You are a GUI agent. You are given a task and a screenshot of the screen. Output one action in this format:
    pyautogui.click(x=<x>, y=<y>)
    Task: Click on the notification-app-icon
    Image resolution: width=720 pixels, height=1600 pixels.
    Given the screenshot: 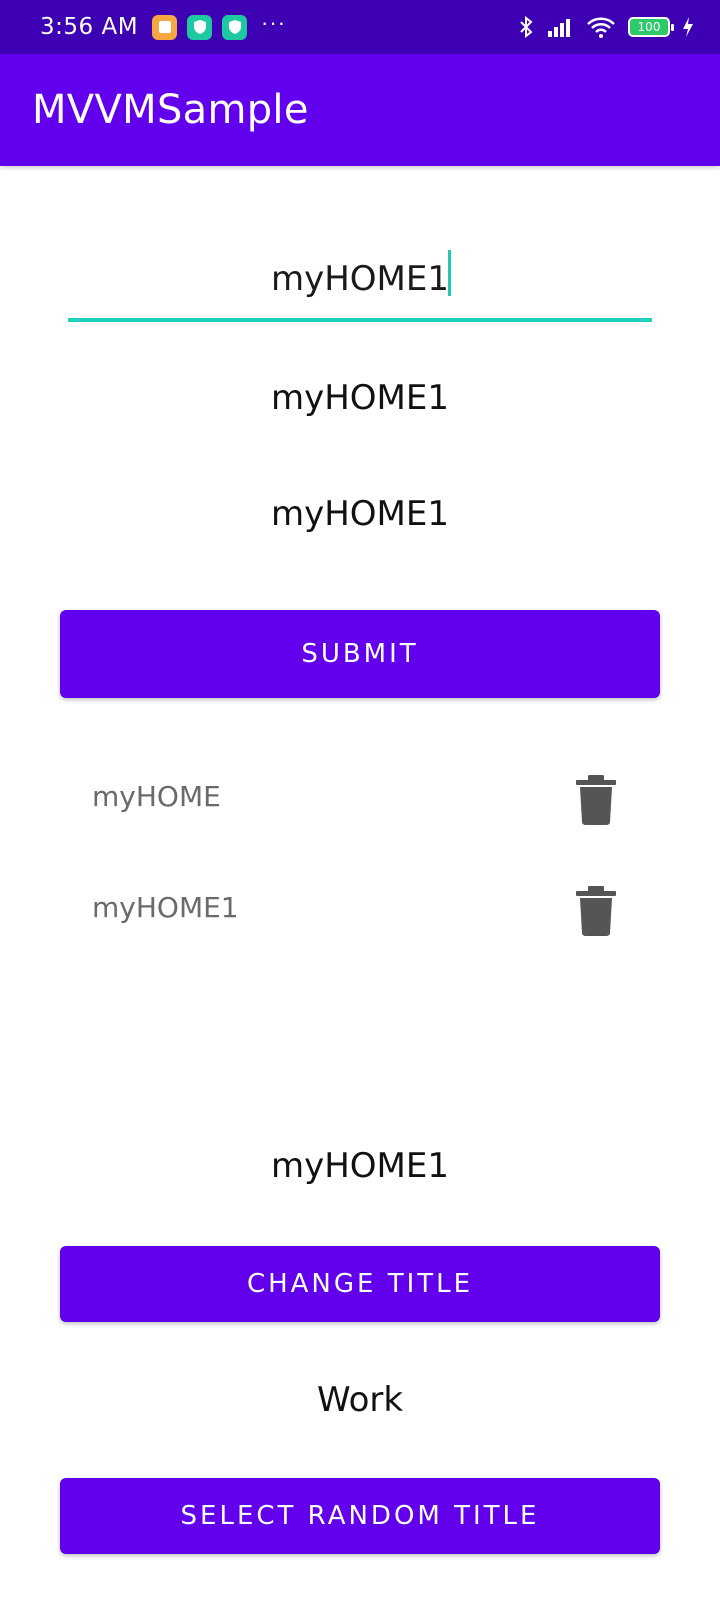 What is the action you would take?
    pyautogui.click(x=165, y=27)
    